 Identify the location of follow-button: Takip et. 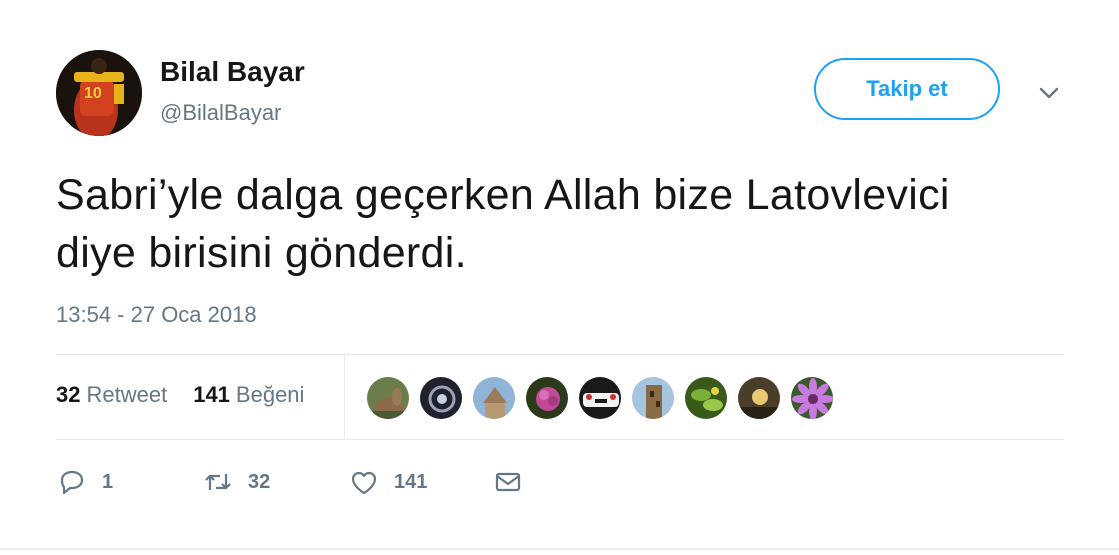
(907, 89).